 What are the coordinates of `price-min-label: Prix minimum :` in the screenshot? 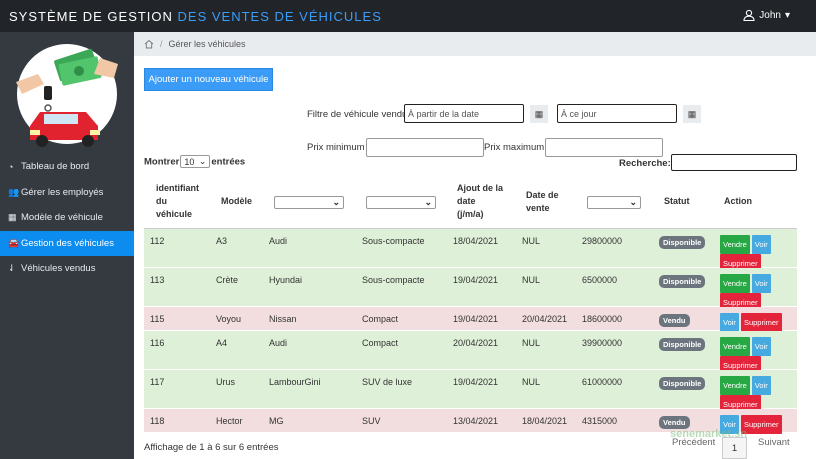 It's located at (338, 147).